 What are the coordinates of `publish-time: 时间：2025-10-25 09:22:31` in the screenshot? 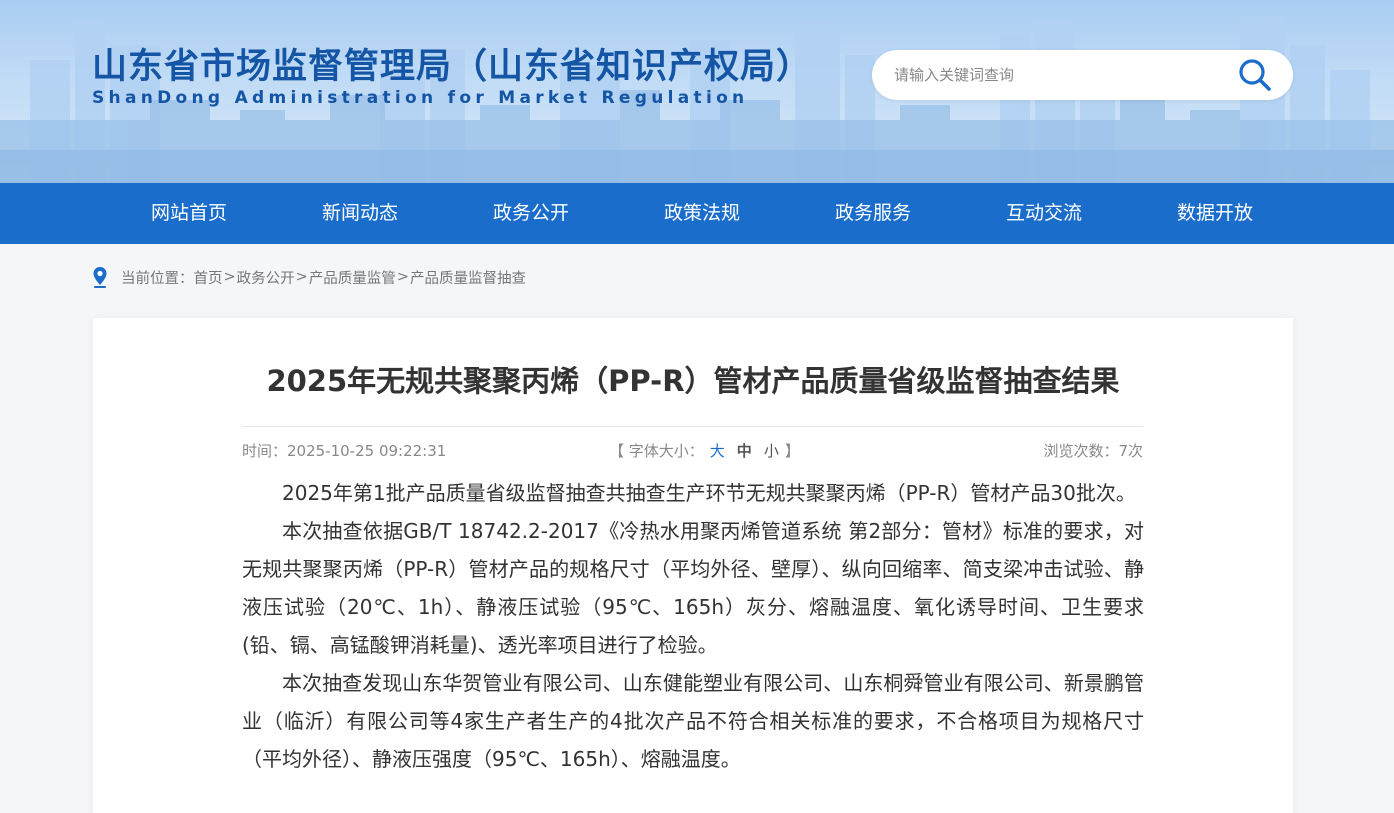 It's located at (344, 451).